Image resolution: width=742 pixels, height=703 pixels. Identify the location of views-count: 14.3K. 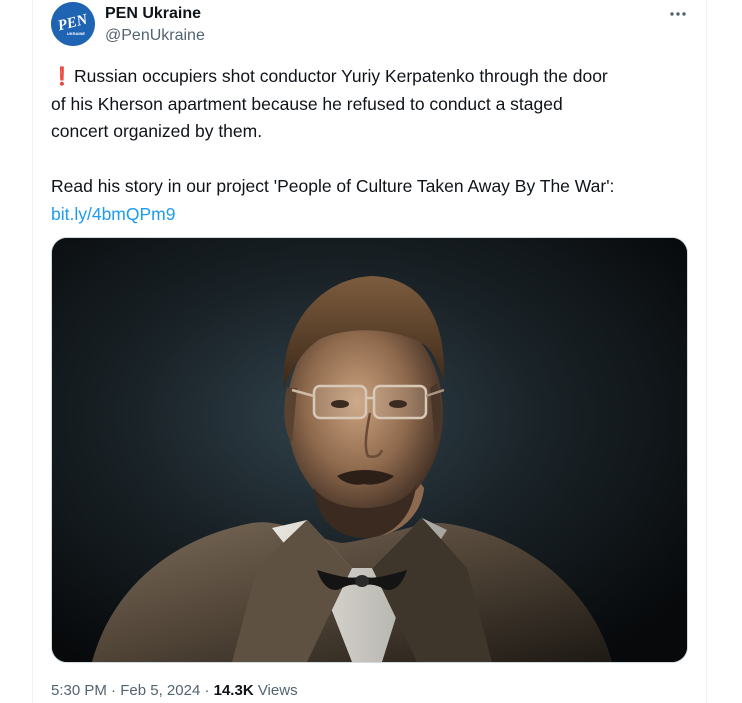
(233, 690).